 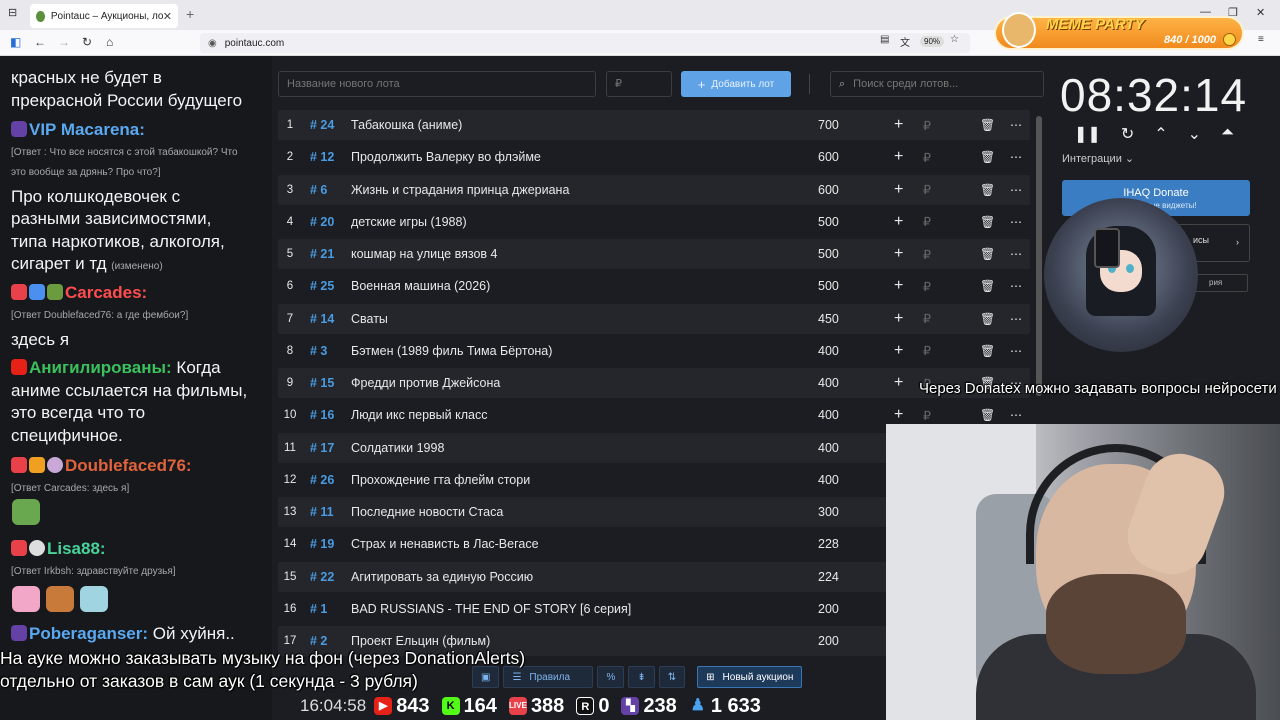 What do you see at coordinates (167, 16) in the screenshot?
I see `close-tab-icon: ✕` at bounding box center [167, 16].